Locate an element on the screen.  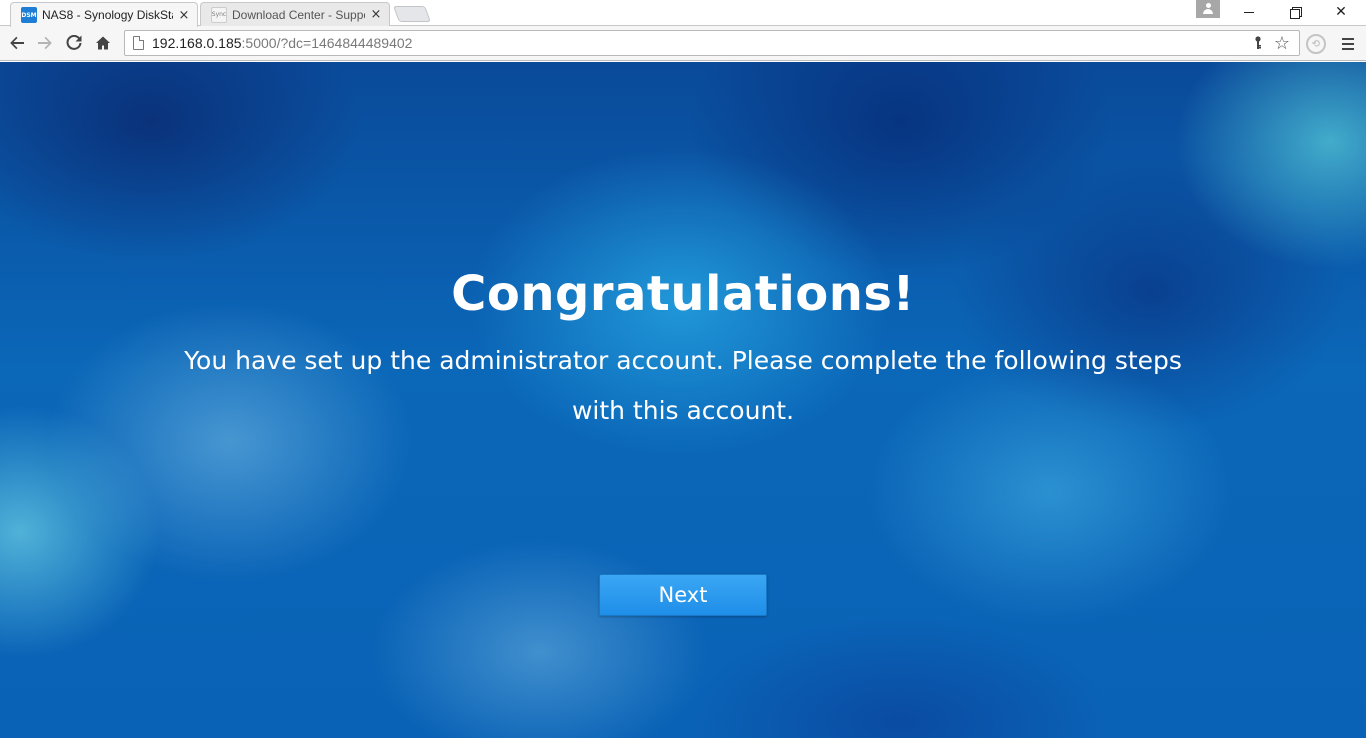
restore-icon is located at coordinates (1296, 13).